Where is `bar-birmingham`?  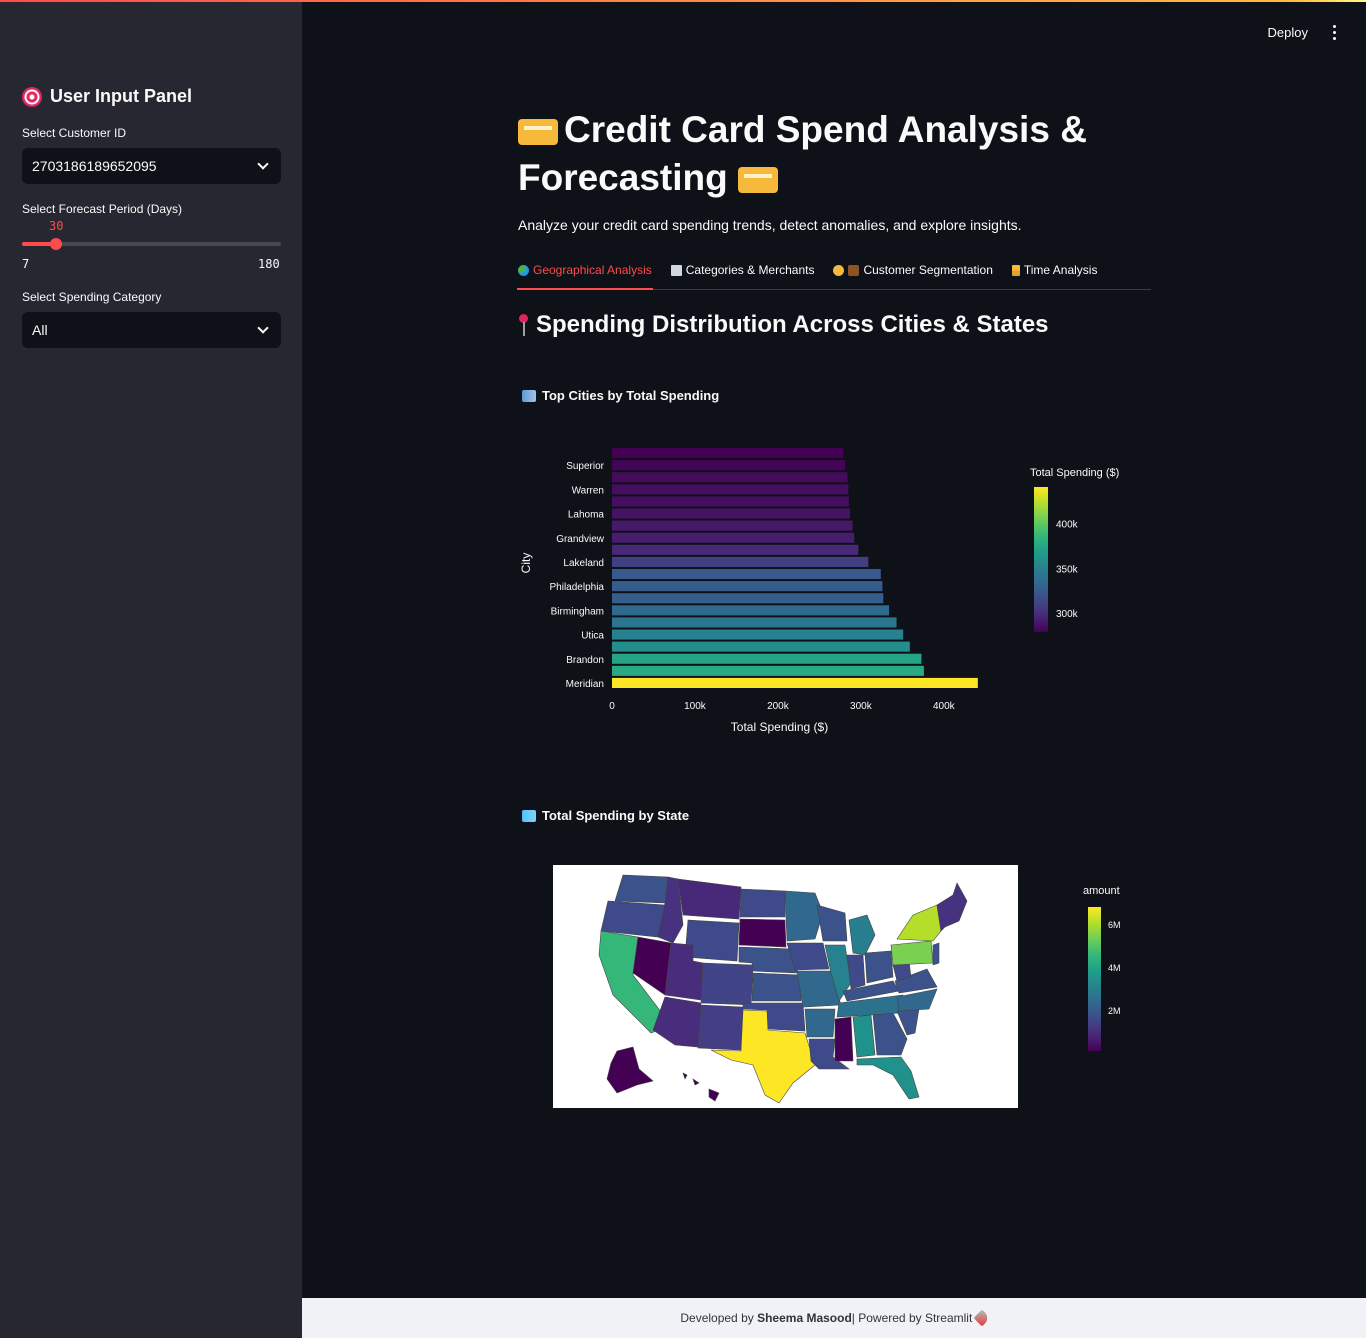
bar-birmingham is located at coordinates (751, 610).